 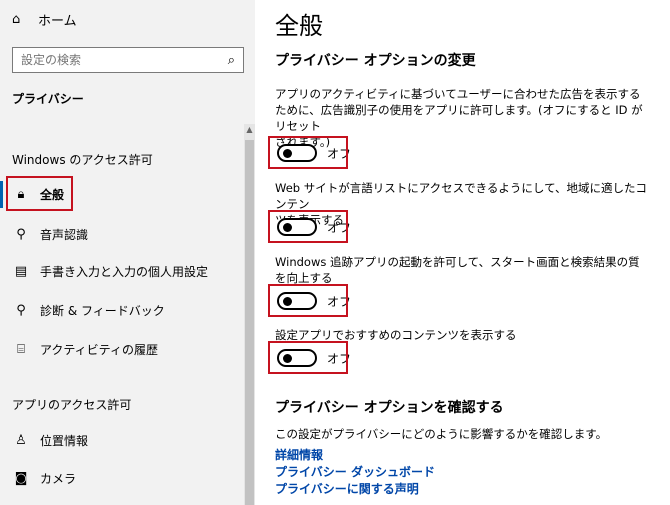 What do you see at coordinates (127, 234) in the screenshot?
I see `sidebar-item-speech: ⚲ 音声認識` at bounding box center [127, 234].